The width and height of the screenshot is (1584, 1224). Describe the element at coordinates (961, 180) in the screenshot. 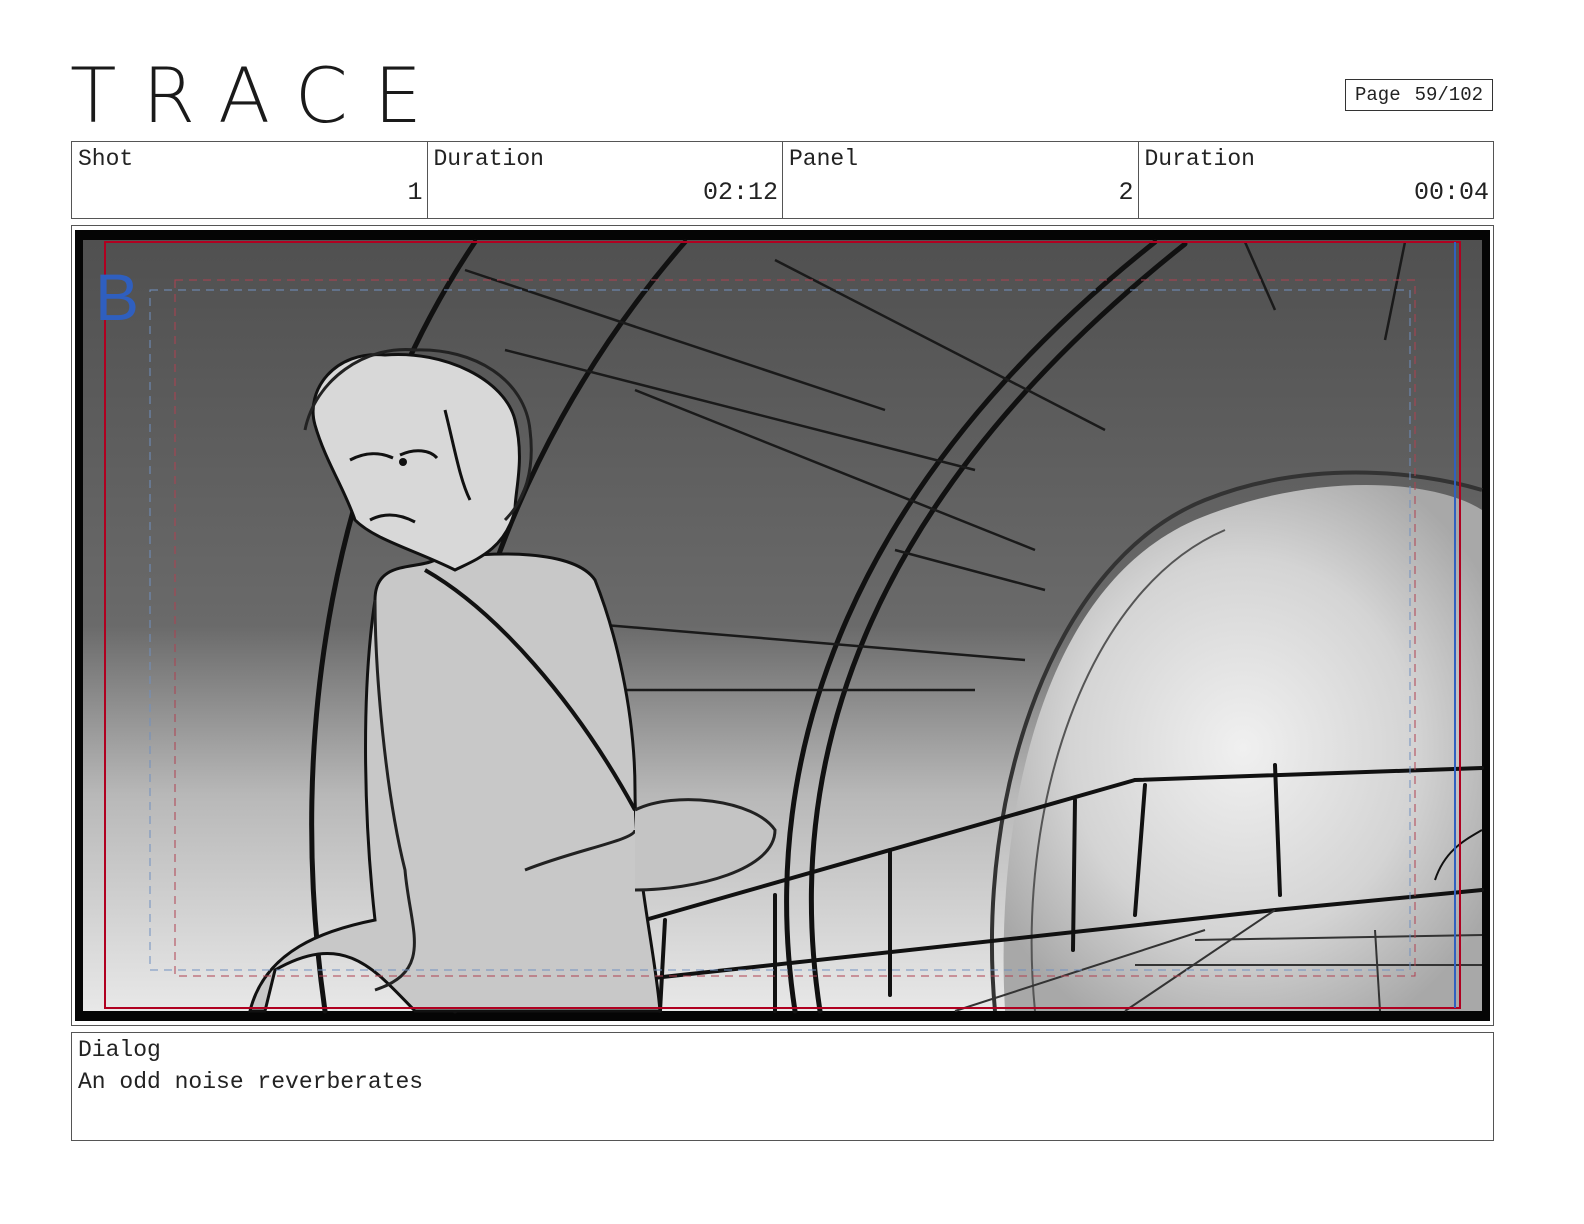

I see `panel-cell: Panel 2` at that location.